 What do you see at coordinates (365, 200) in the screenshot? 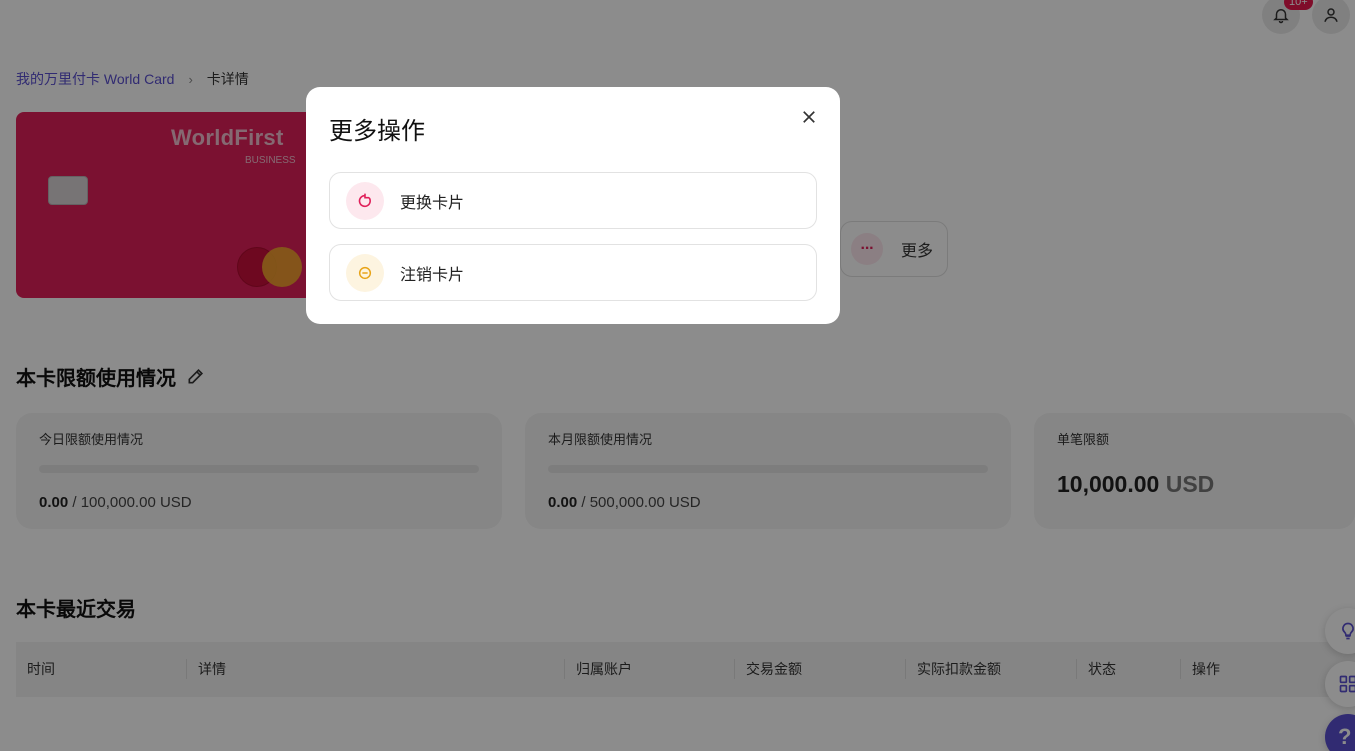
I see `refresh-icon` at bounding box center [365, 200].